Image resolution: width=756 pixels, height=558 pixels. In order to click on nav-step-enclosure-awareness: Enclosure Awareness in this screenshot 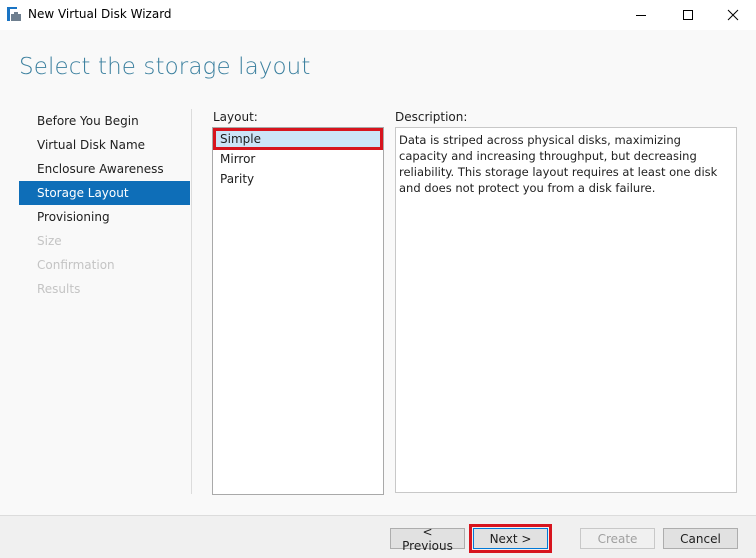, I will do `click(104, 169)`.